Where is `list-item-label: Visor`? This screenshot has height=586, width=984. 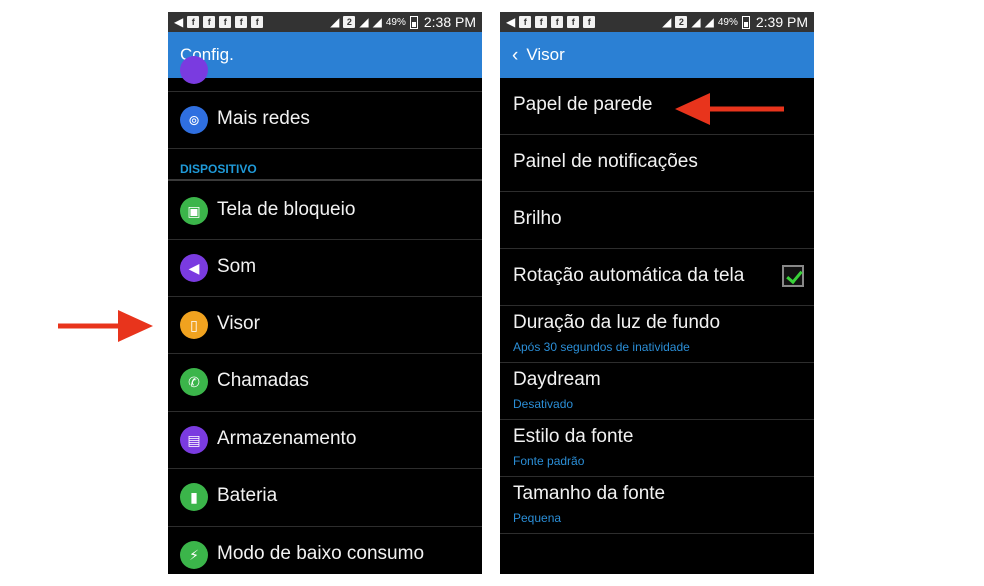
list-item-label: Visor is located at coordinates (238, 323).